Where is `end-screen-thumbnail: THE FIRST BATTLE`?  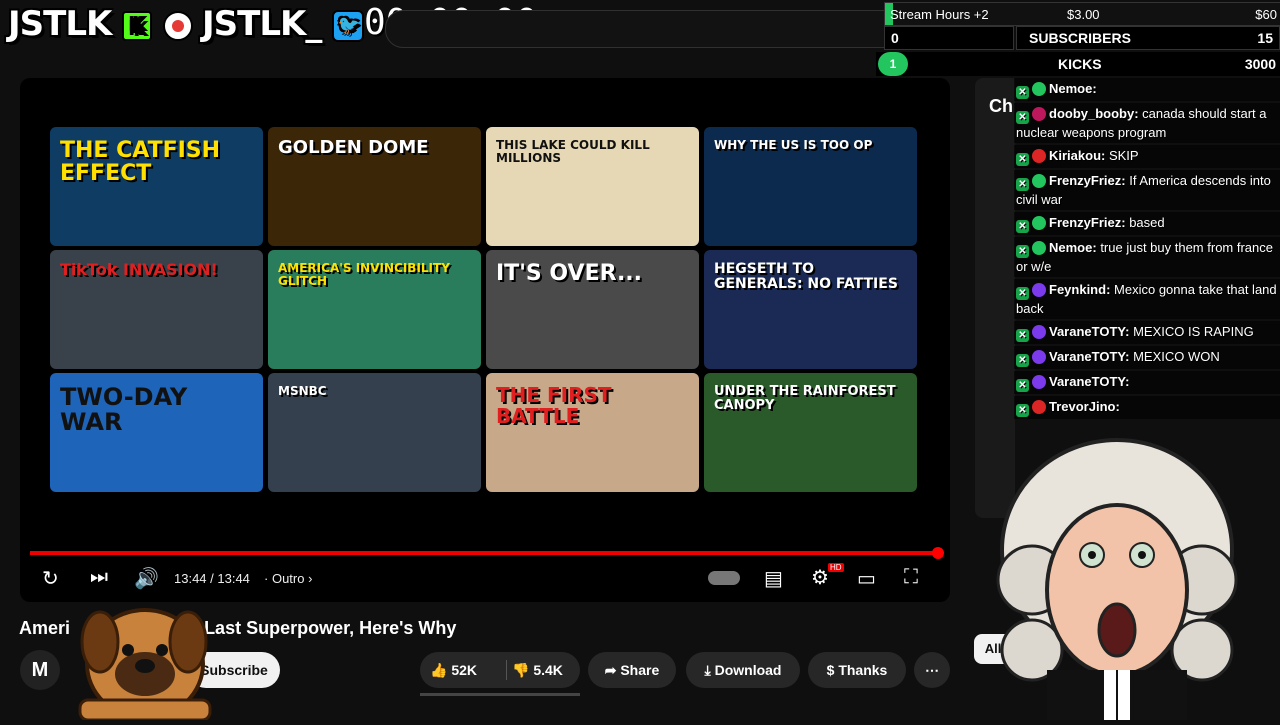
end-screen-thumbnail: THE FIRST BATTLE is located at coordinates (592, 432).